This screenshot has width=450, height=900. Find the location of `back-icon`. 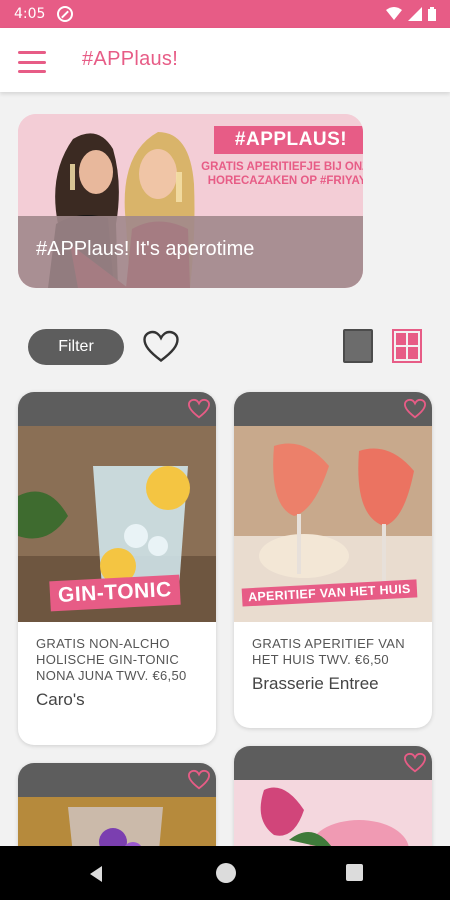

back-icon is located at coordinates (96, 874).